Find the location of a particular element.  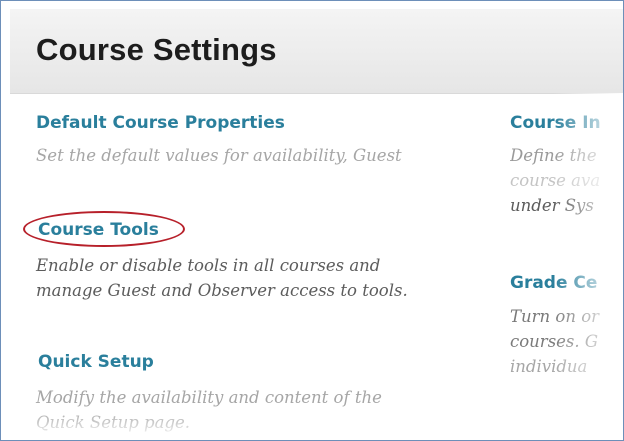

description-line: under Sys is located at coordinates (552, 205).